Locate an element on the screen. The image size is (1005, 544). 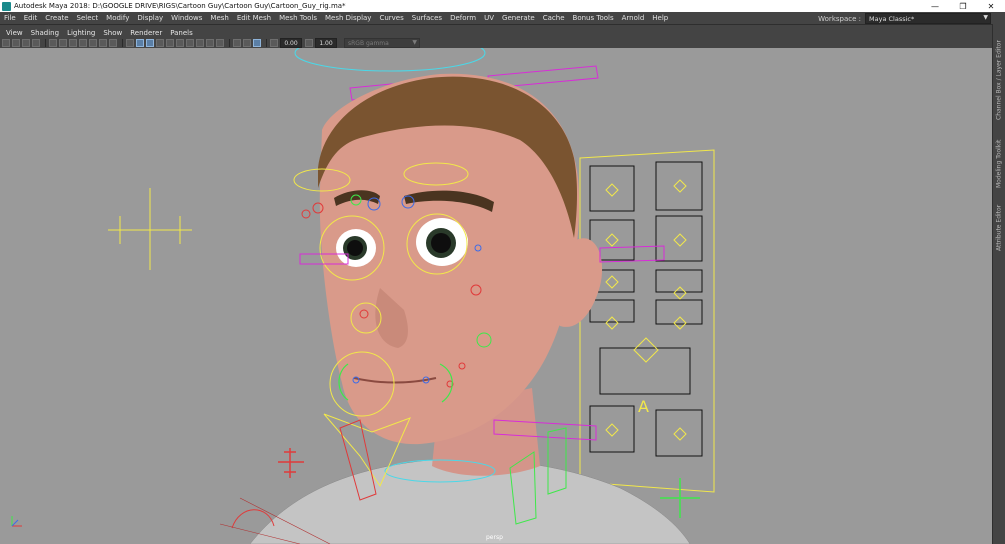
menu-file: File is located at coordinates (10, 18).